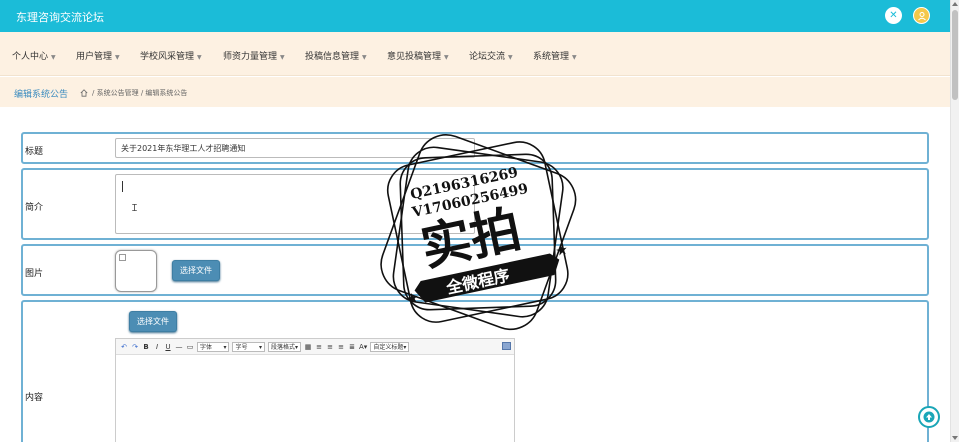  Describe the element at coordinates (308, 347) in the screenshot. I see `table-icon: ▦` at that location.